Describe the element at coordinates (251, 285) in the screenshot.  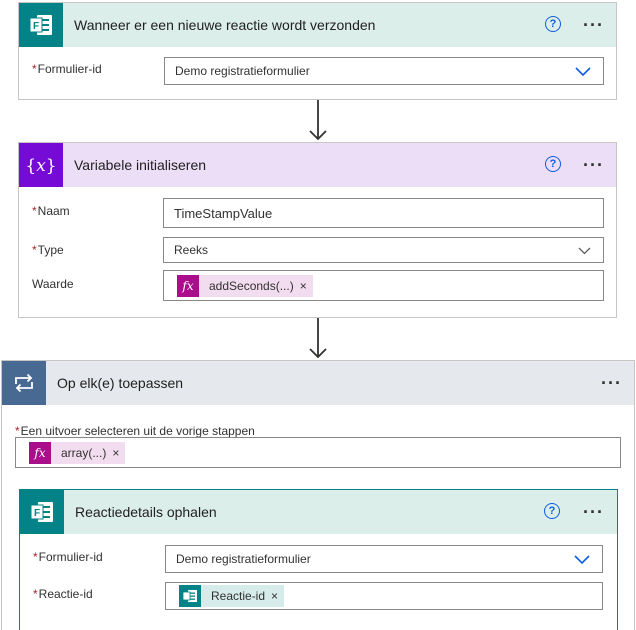
I see `expression-token-label: addSeconds(...)` at that location.